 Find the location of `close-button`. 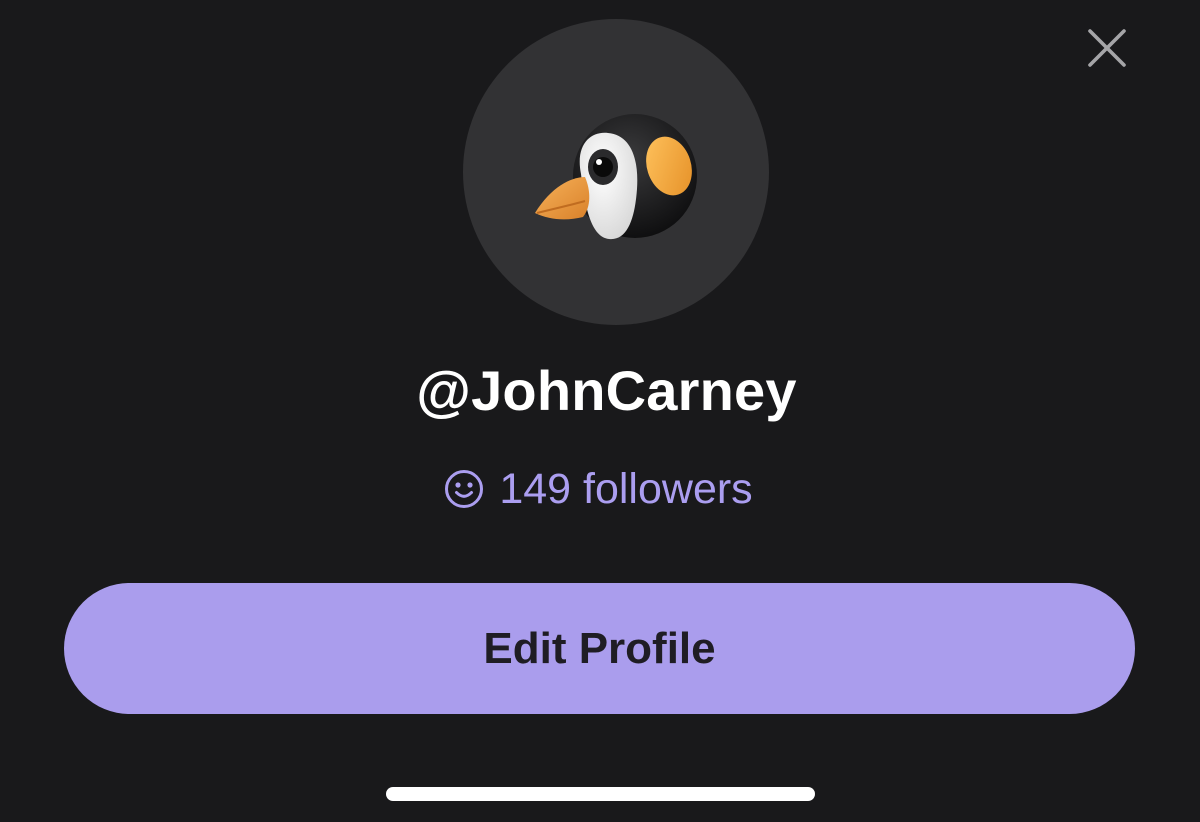

close-button is located at coordinates (1107, 48).